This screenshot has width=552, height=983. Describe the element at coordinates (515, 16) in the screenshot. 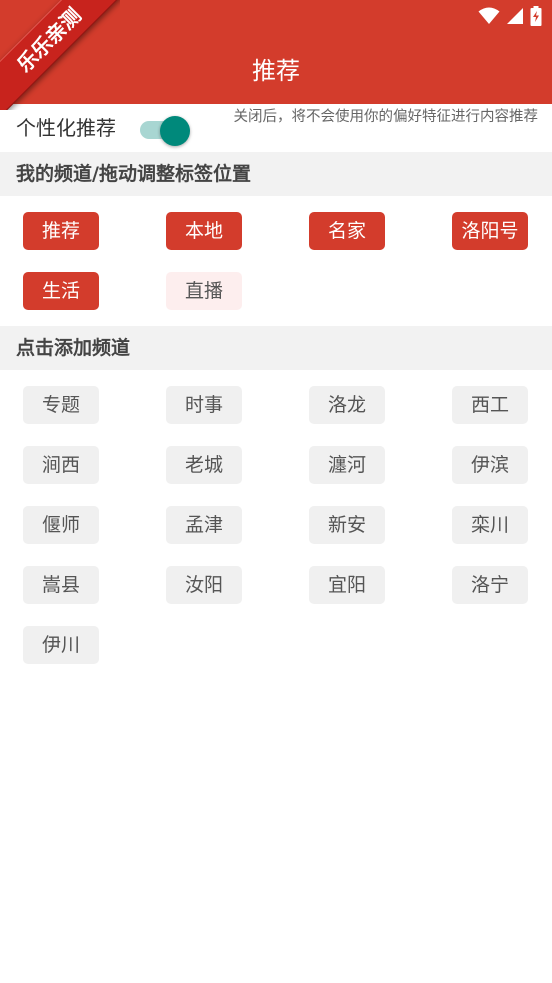

I see `signal-icon` at that location.